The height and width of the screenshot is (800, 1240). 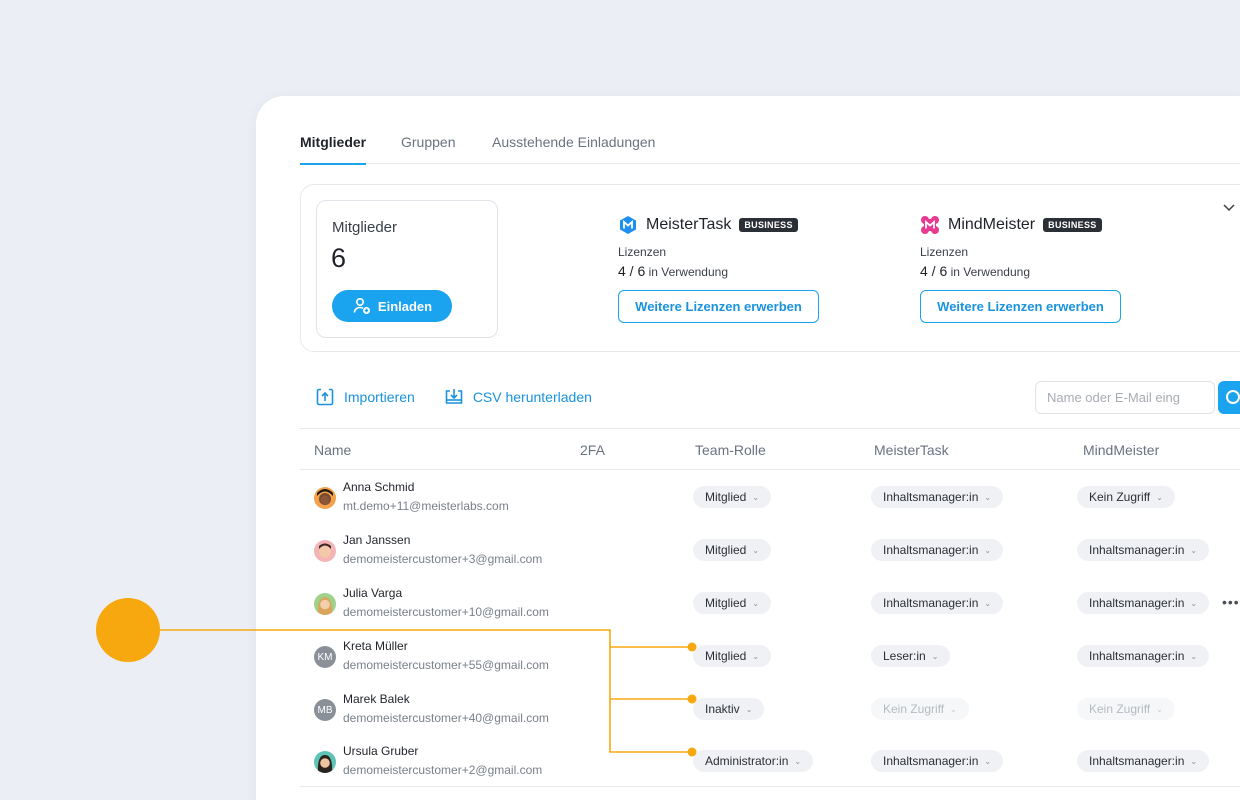 I want to click on column-meistertask: MeisterTask, so click(x=911, y=450).